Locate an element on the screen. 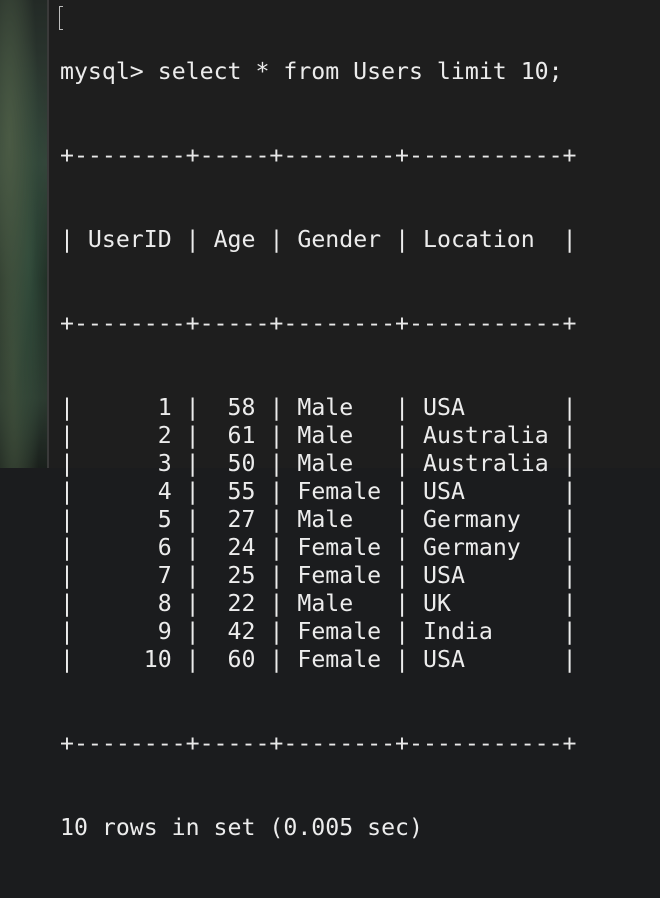 The width and height of the screenshot is (660, 898). table-row: | 6 | 24 | Female | Germany | is located at coordinates (318, 547).